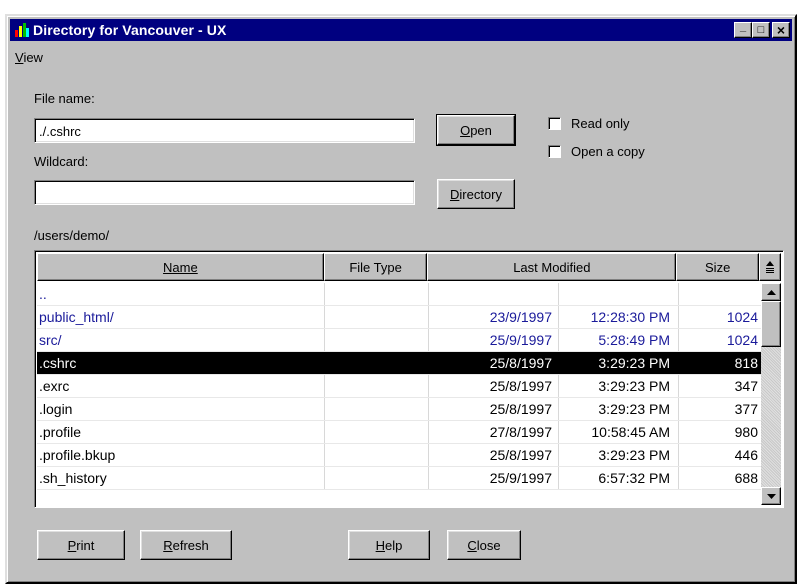 This screenshot has height=586, width=800. Describe the element at coordinates (619, 478) in the screenshot. I see `file-time-cell: 6:57:32 PM` at that location.